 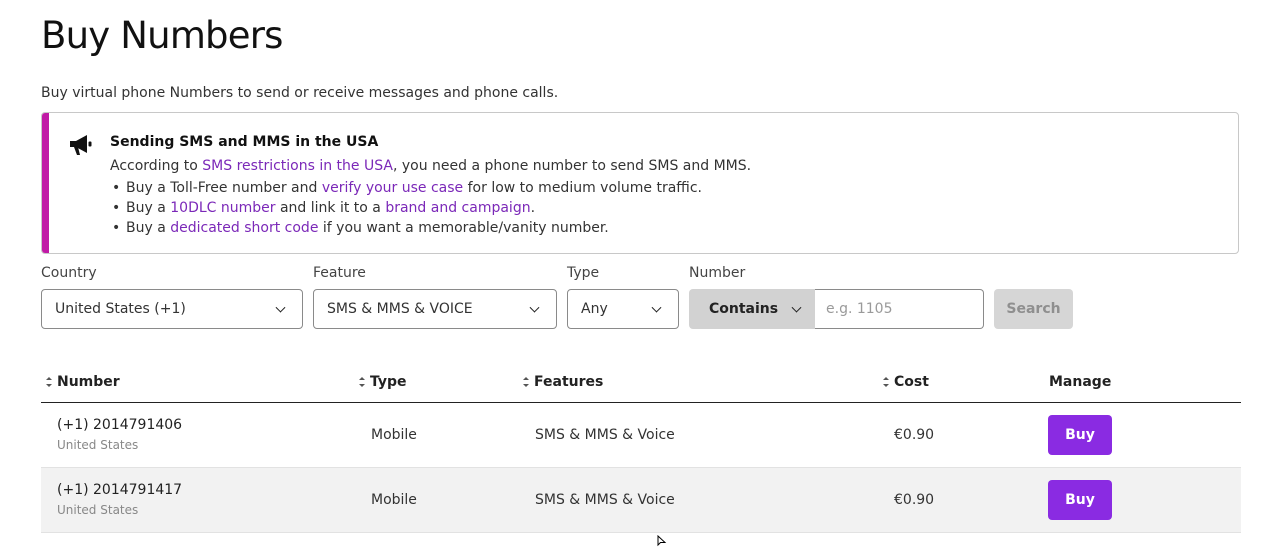 I want to click on country-select: United States (+1), so click(x=172, y=309).